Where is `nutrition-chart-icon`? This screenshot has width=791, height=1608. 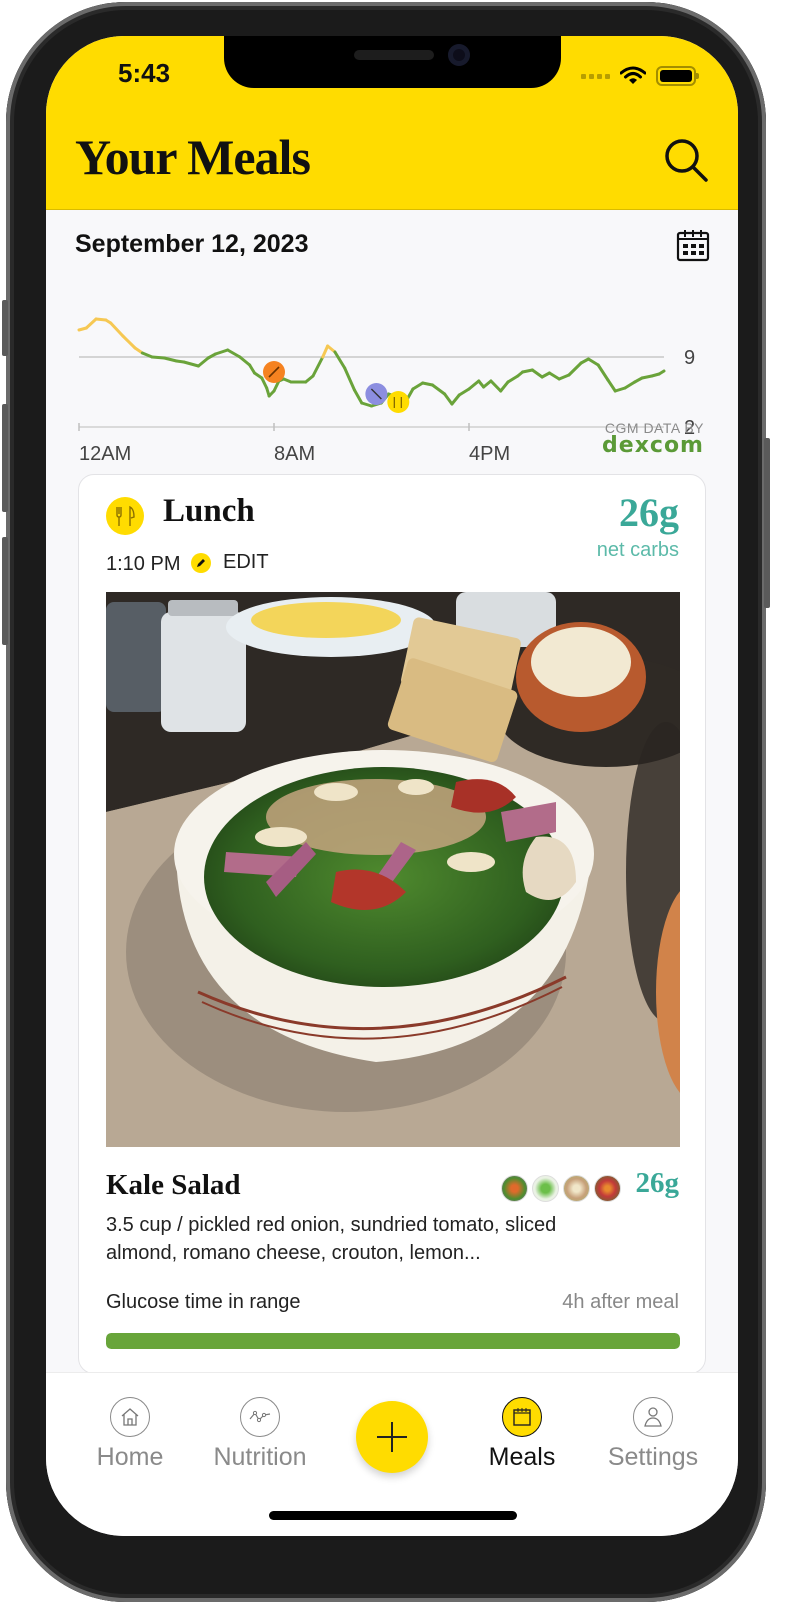
nutrition-chart-icon is located at coordinates (260, 1417).